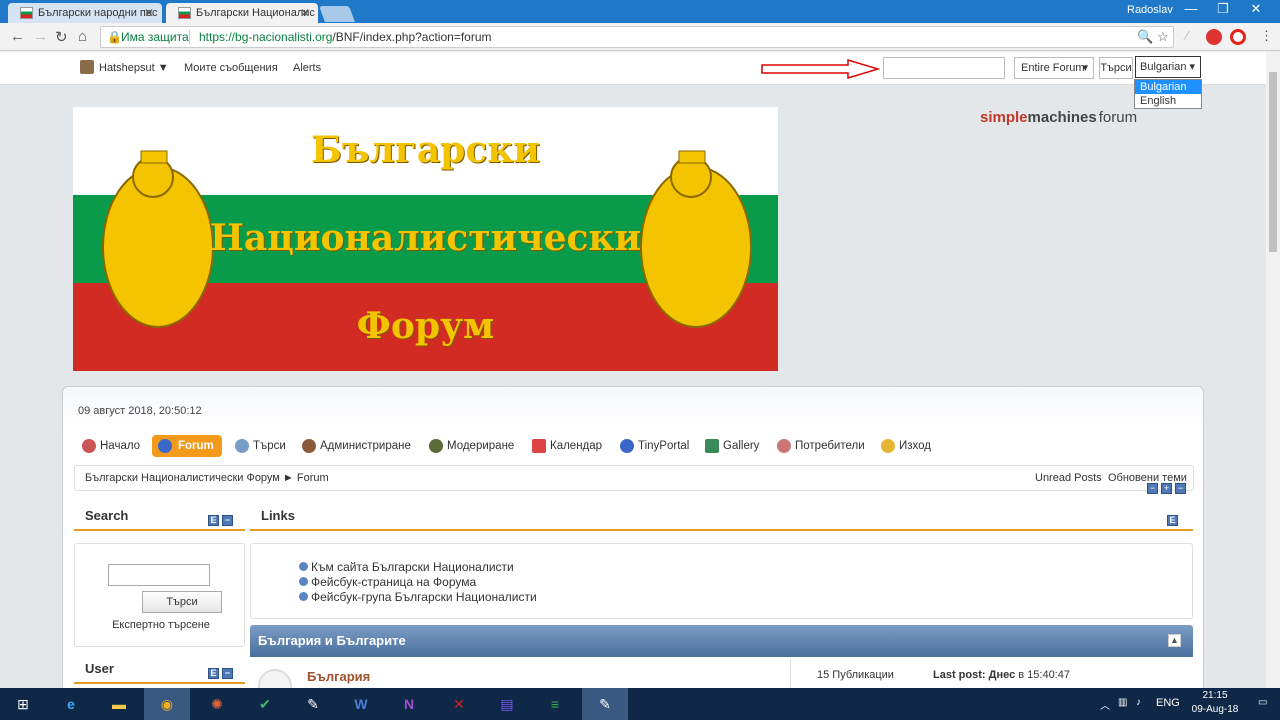 The width and height of the screenshot is (1280, 720). Describe the element at coordinates (189, 37) in the screenshot. I see `divider` at that location.